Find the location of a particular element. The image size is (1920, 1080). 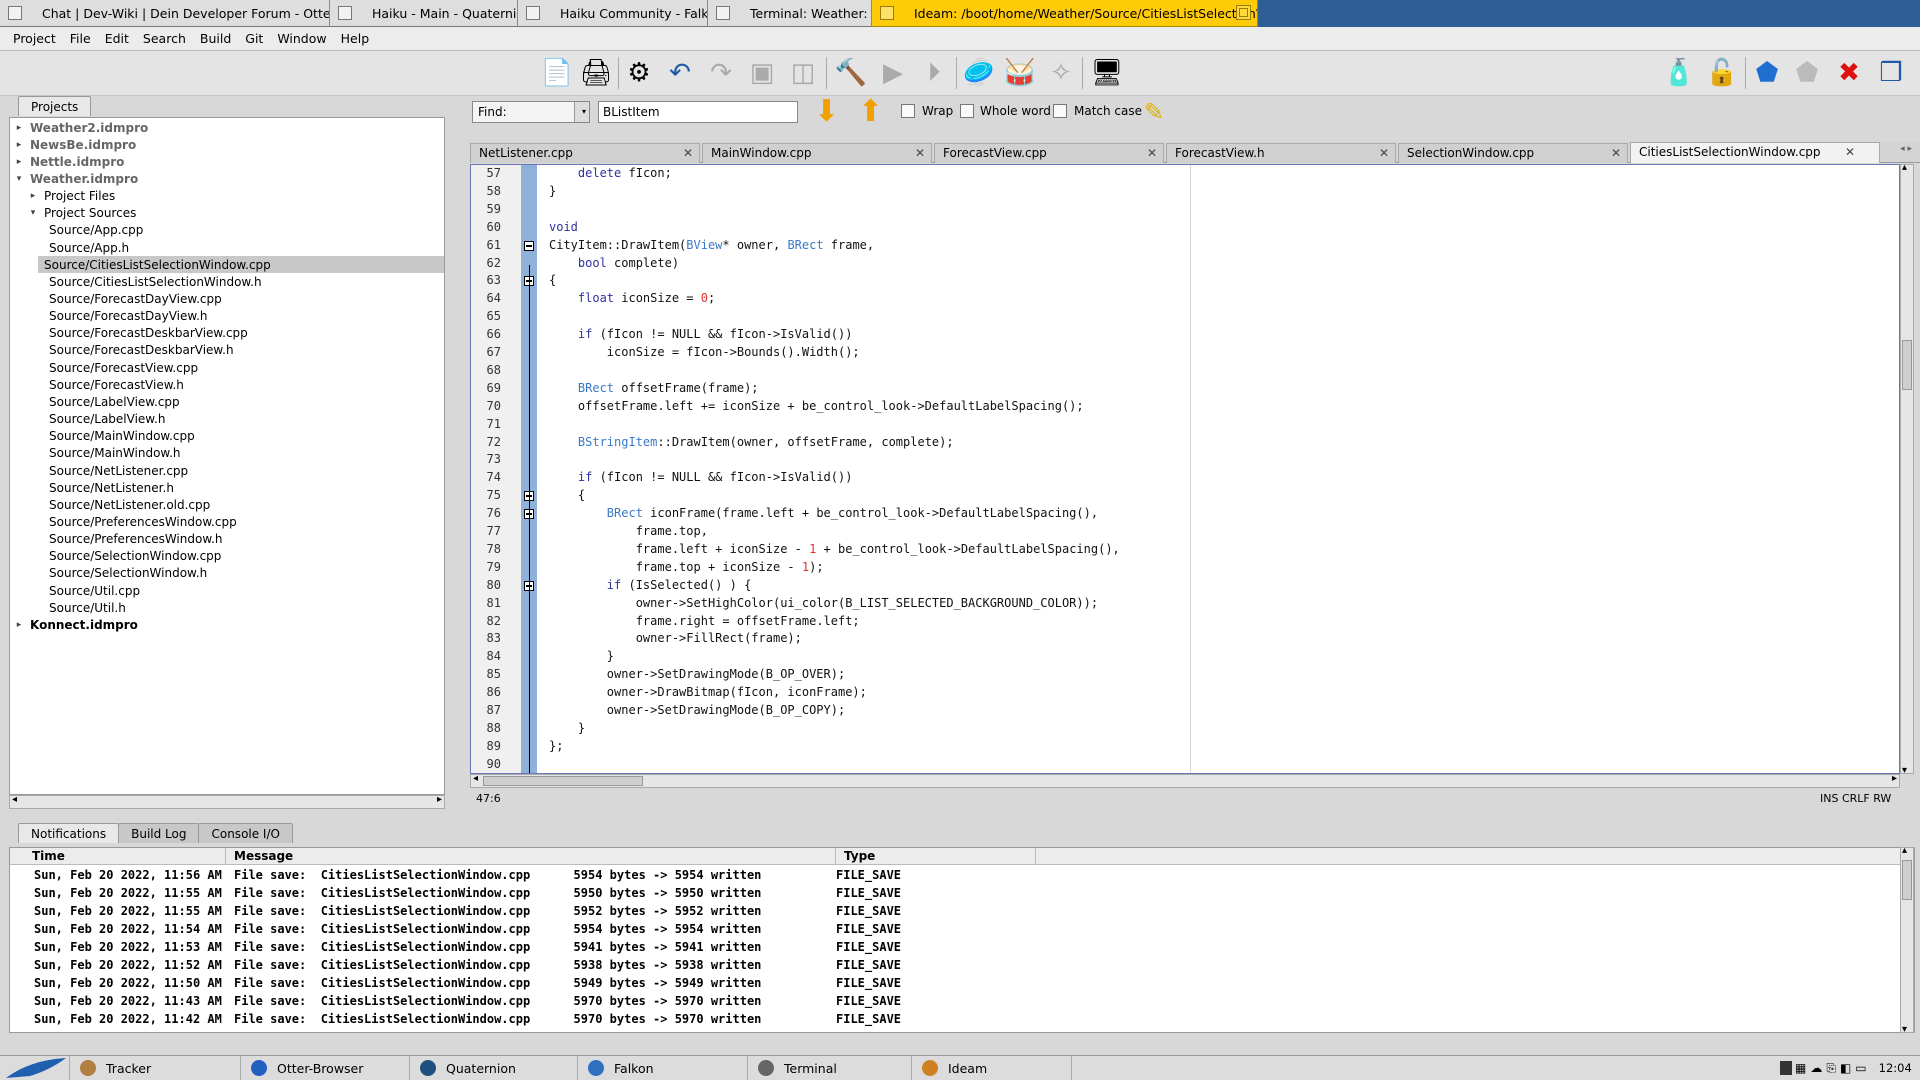

project-open-icon: 🖨 is located at coordinates (596, 73).